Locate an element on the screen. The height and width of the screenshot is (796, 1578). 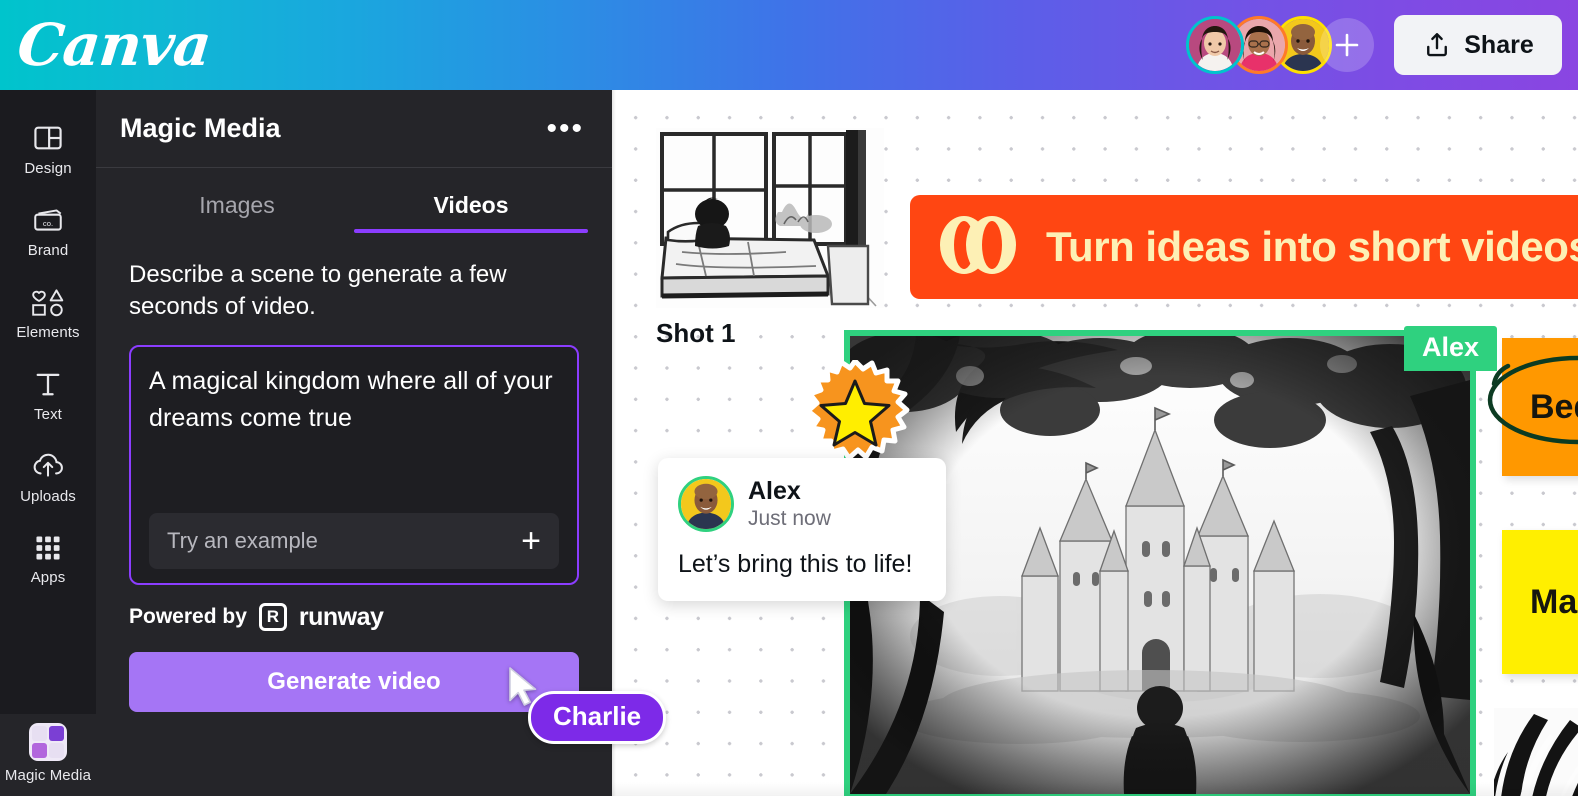
layout-icon is located at coordinates (48, 137).